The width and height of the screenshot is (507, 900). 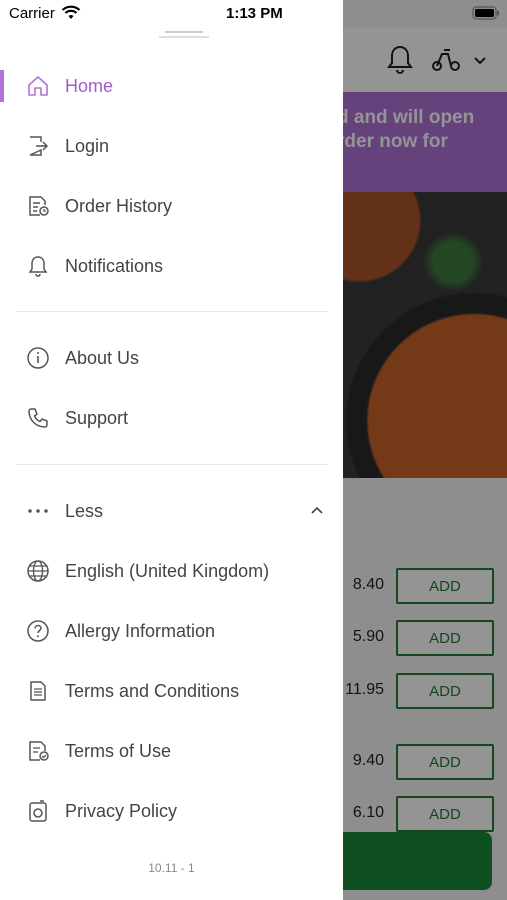 What do you see at coordinates (119, 205) in the screenshot?
I see `menu-item-label: Order History` at bounding box center [119, 205].